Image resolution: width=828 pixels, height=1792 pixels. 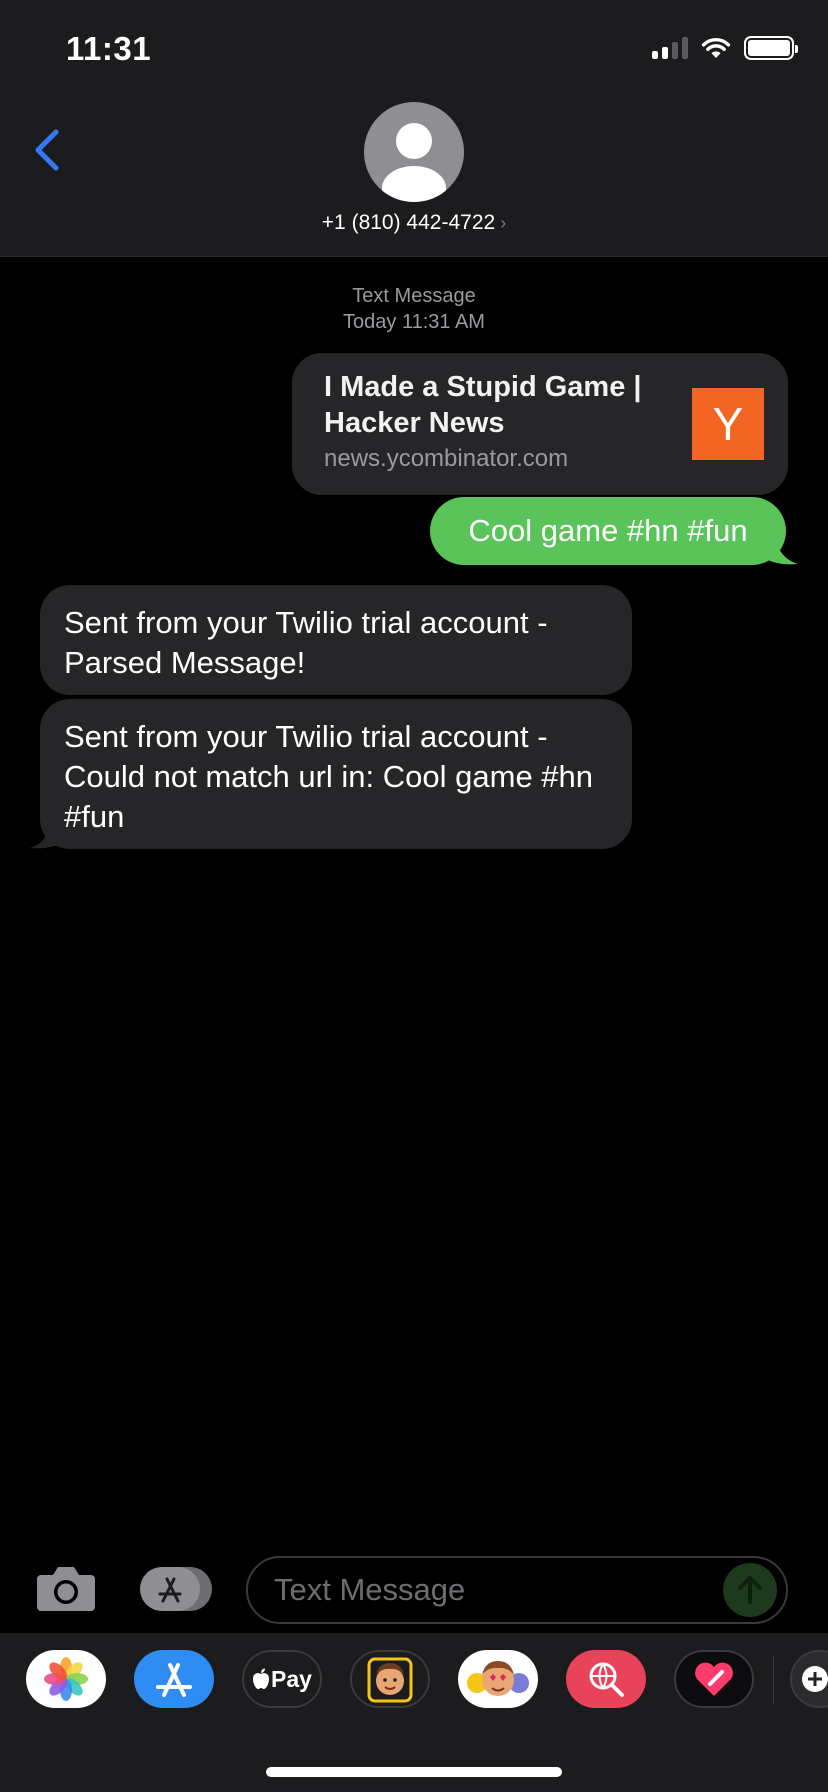 What do you see at coordinates (414, 309) in the screenshot?
I see `thread-timestamp: Text Message Today 11:31 AM` at bounding box center [414, 309].